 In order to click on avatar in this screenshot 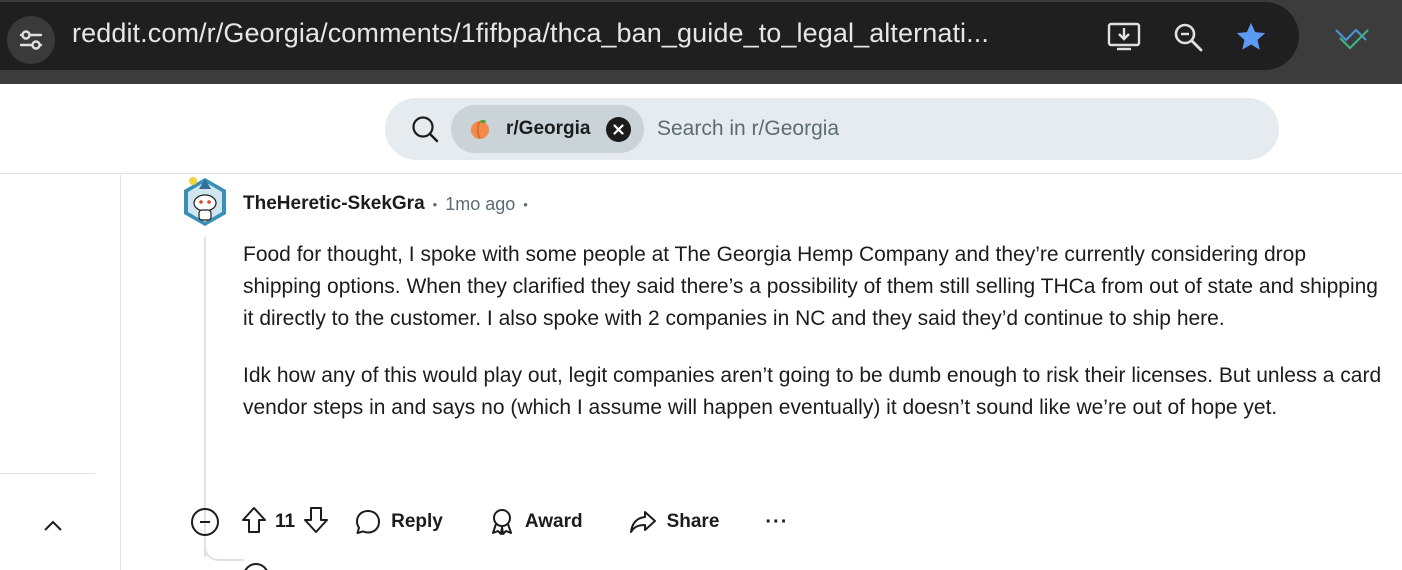, I will do `click(205, 202)`.